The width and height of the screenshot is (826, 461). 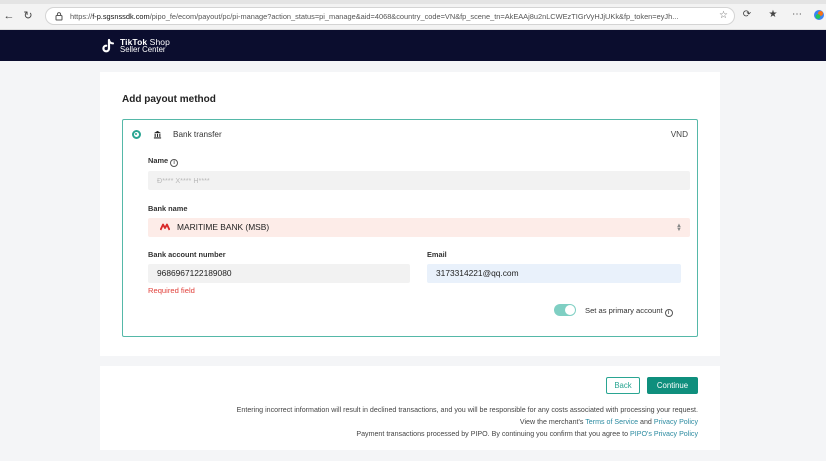 I want to click on page-title: Add payout method, so click(x=169, y=99).